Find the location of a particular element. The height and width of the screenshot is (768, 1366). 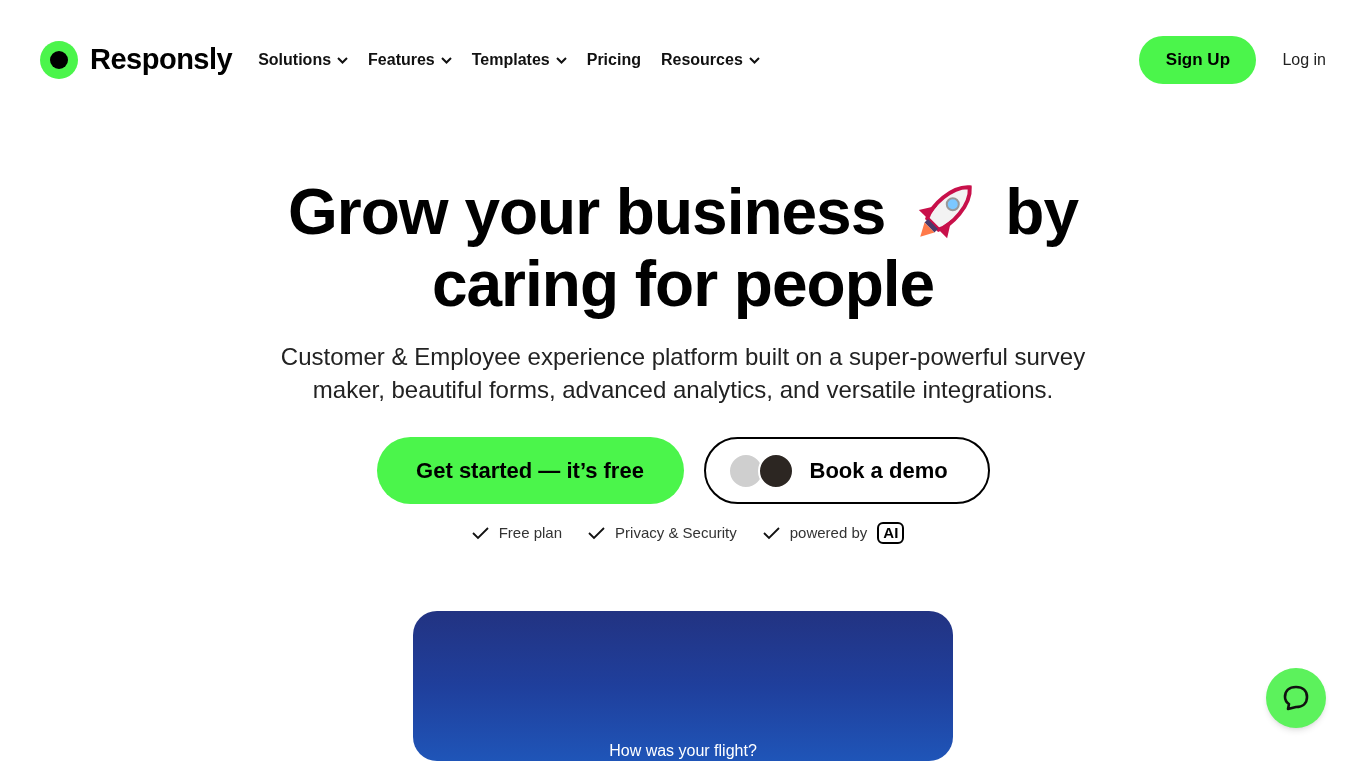

book-demo-button: Book a demo is located at coordinates (846, 470).